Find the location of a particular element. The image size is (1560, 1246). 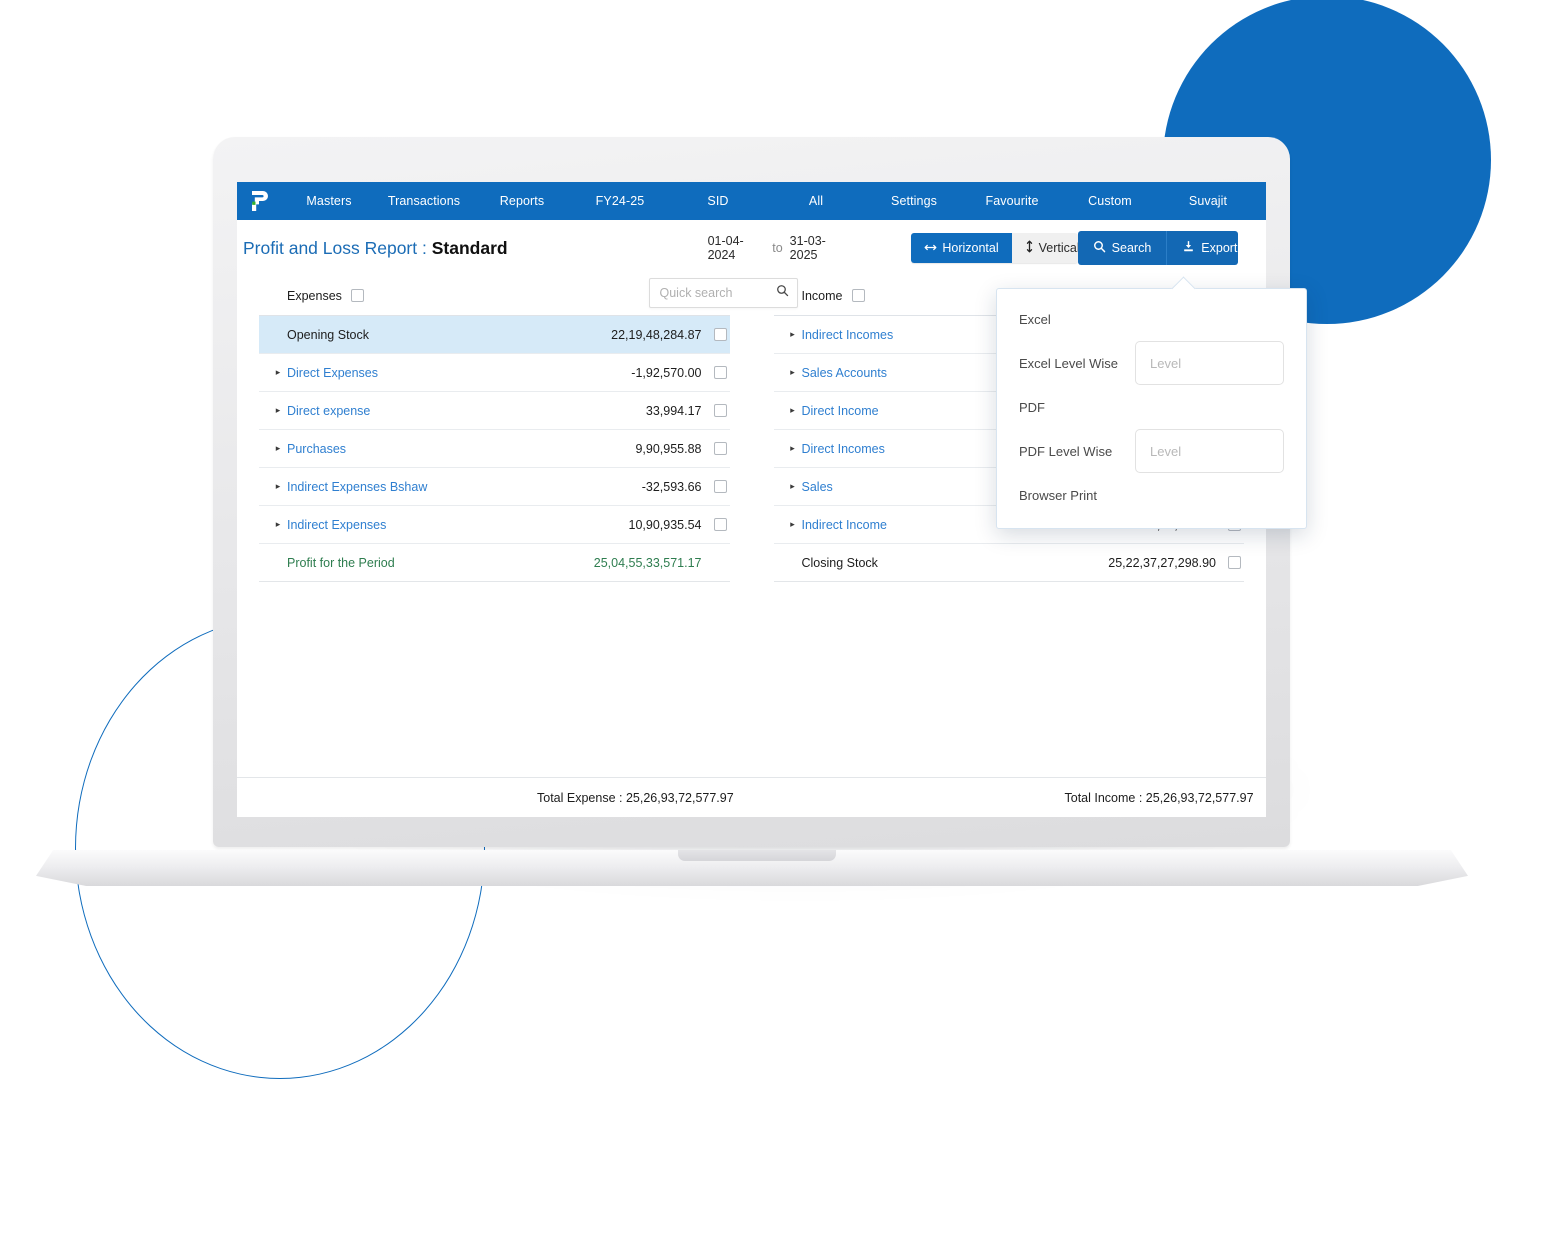

total-expense: Total Expense : 25,26,93,72,577.97 is located at coordinates (635, 797).